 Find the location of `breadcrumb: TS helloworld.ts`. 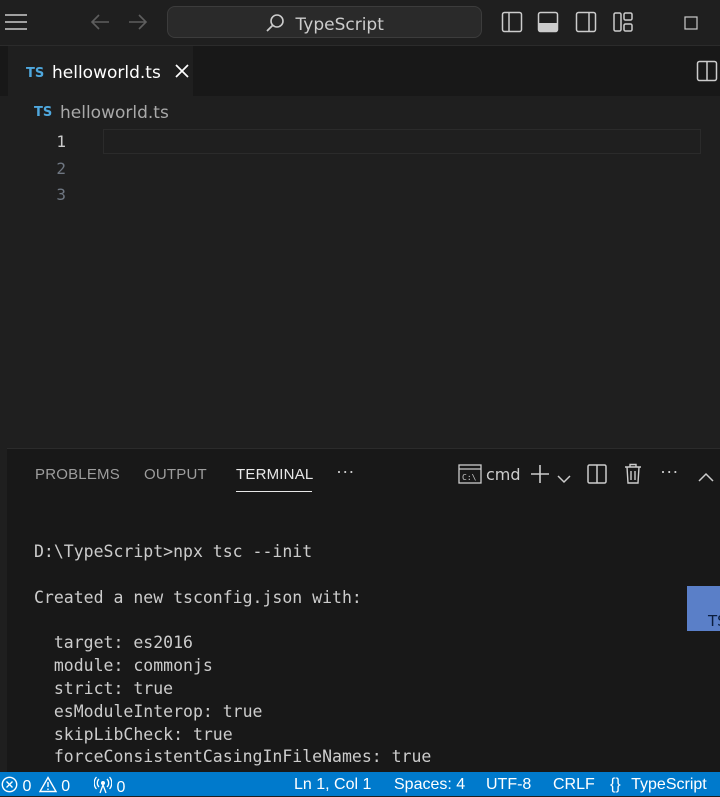

breadcrumb: TS helloworld.ts is located at coordinates (360, 112).